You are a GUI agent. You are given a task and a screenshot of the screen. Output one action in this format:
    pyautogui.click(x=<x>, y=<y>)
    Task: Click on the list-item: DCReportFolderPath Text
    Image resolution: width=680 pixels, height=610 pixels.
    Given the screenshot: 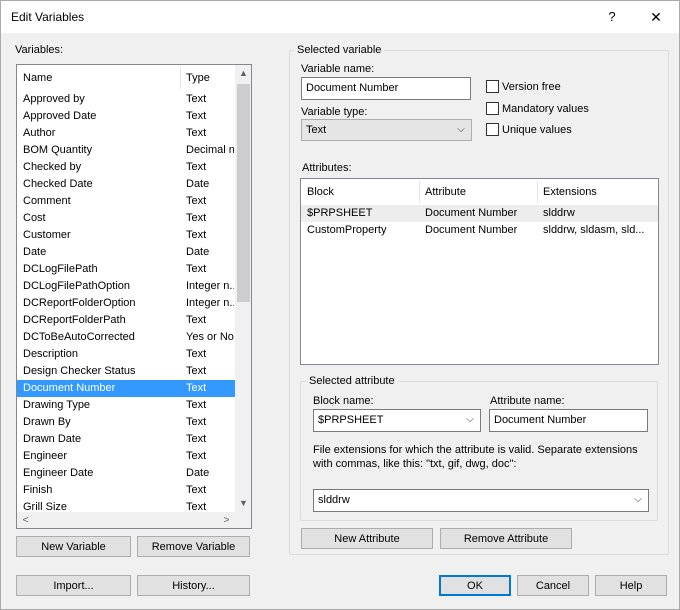 What is the action you would take?
    pyautogui.click(x=126, y=320)
    